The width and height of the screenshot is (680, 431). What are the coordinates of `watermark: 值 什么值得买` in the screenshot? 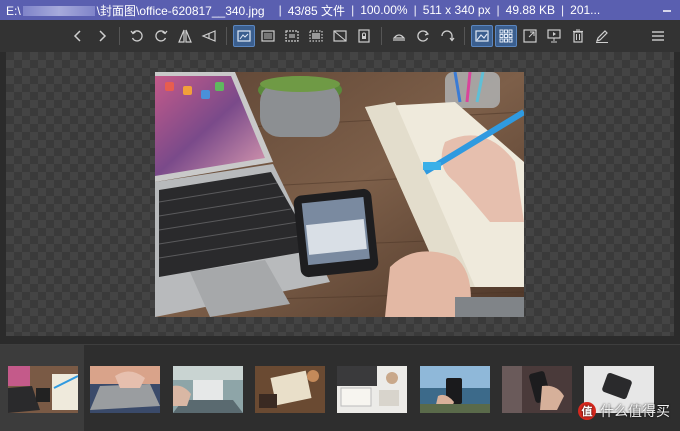 It's located at (624, 411).